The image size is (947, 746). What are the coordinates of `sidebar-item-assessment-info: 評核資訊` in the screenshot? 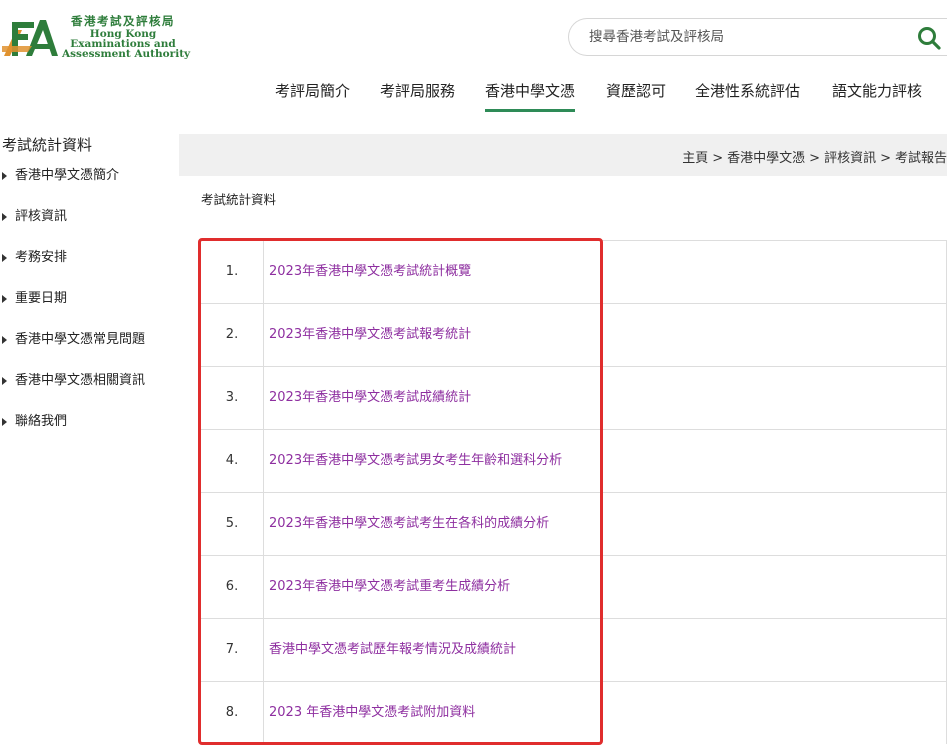 It's located at (73, 227).